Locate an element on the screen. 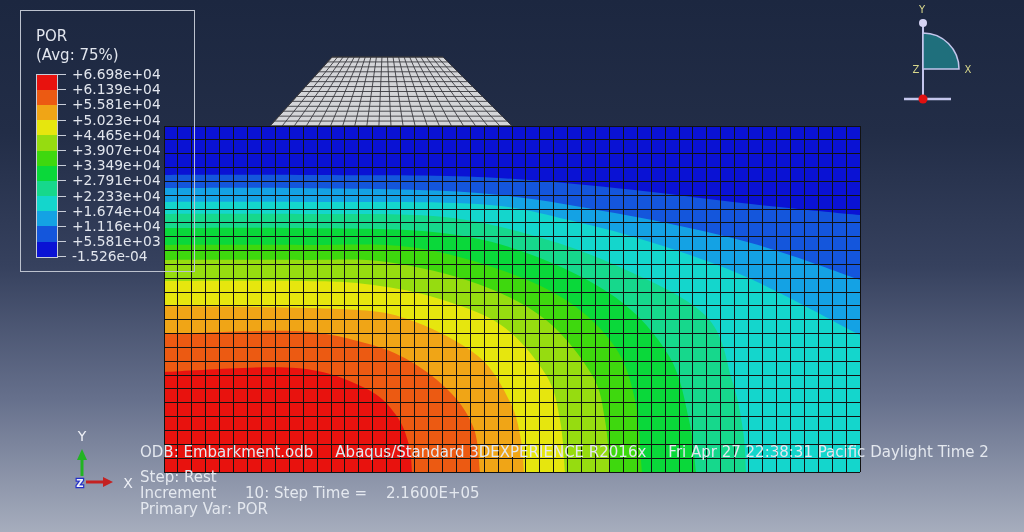 The height and width of the screenshot is (532, 1024). z-axis-label: Z is located at coordinates (80, 483).